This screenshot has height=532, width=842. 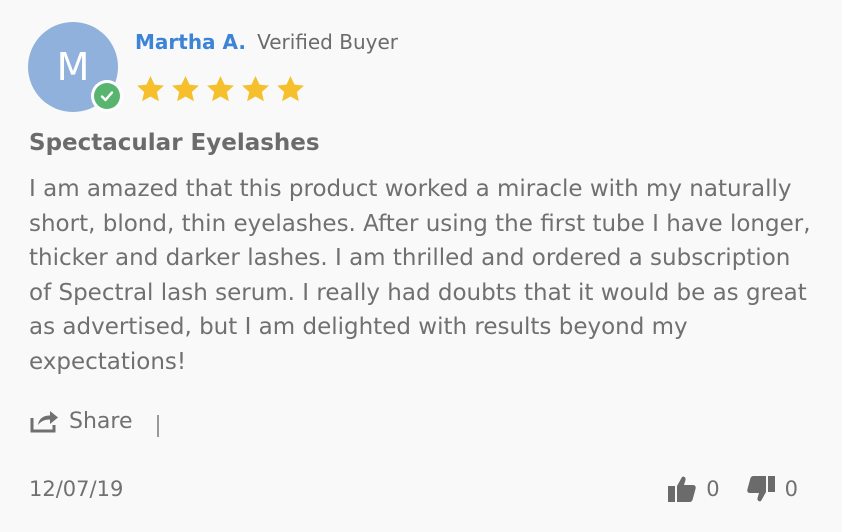 What do you see at coordinates (158, 426) in the screenshot?
I see `divider` at bounding box center [158, 426].